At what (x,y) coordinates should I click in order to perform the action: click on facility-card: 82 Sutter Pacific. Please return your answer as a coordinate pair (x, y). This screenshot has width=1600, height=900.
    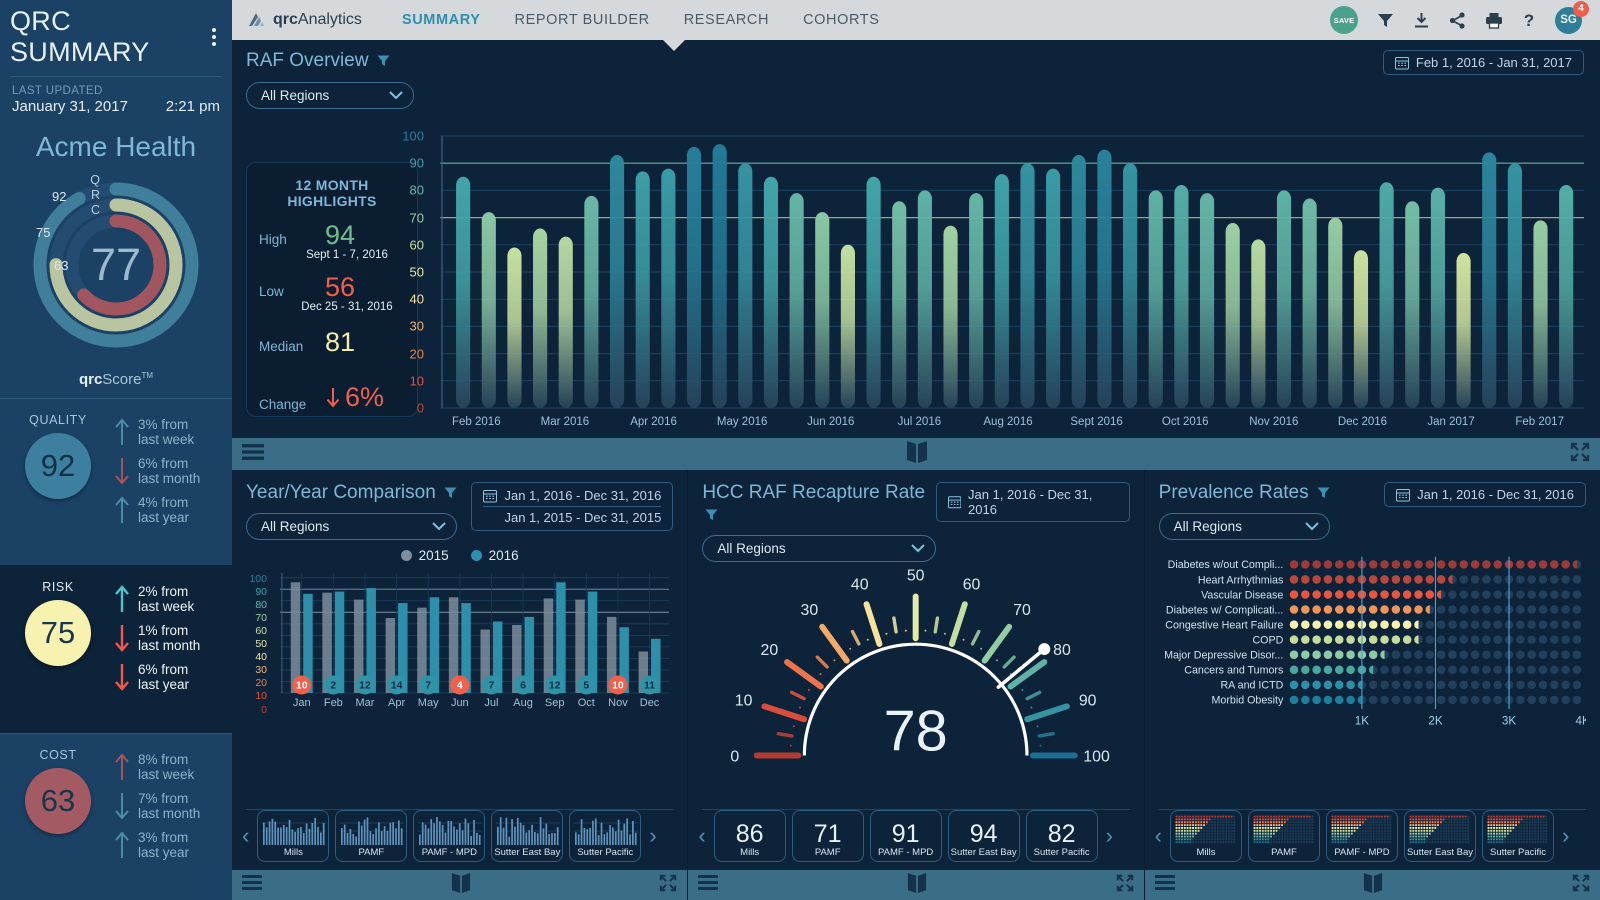
    Looking at the image, I should click on (1061, 836).